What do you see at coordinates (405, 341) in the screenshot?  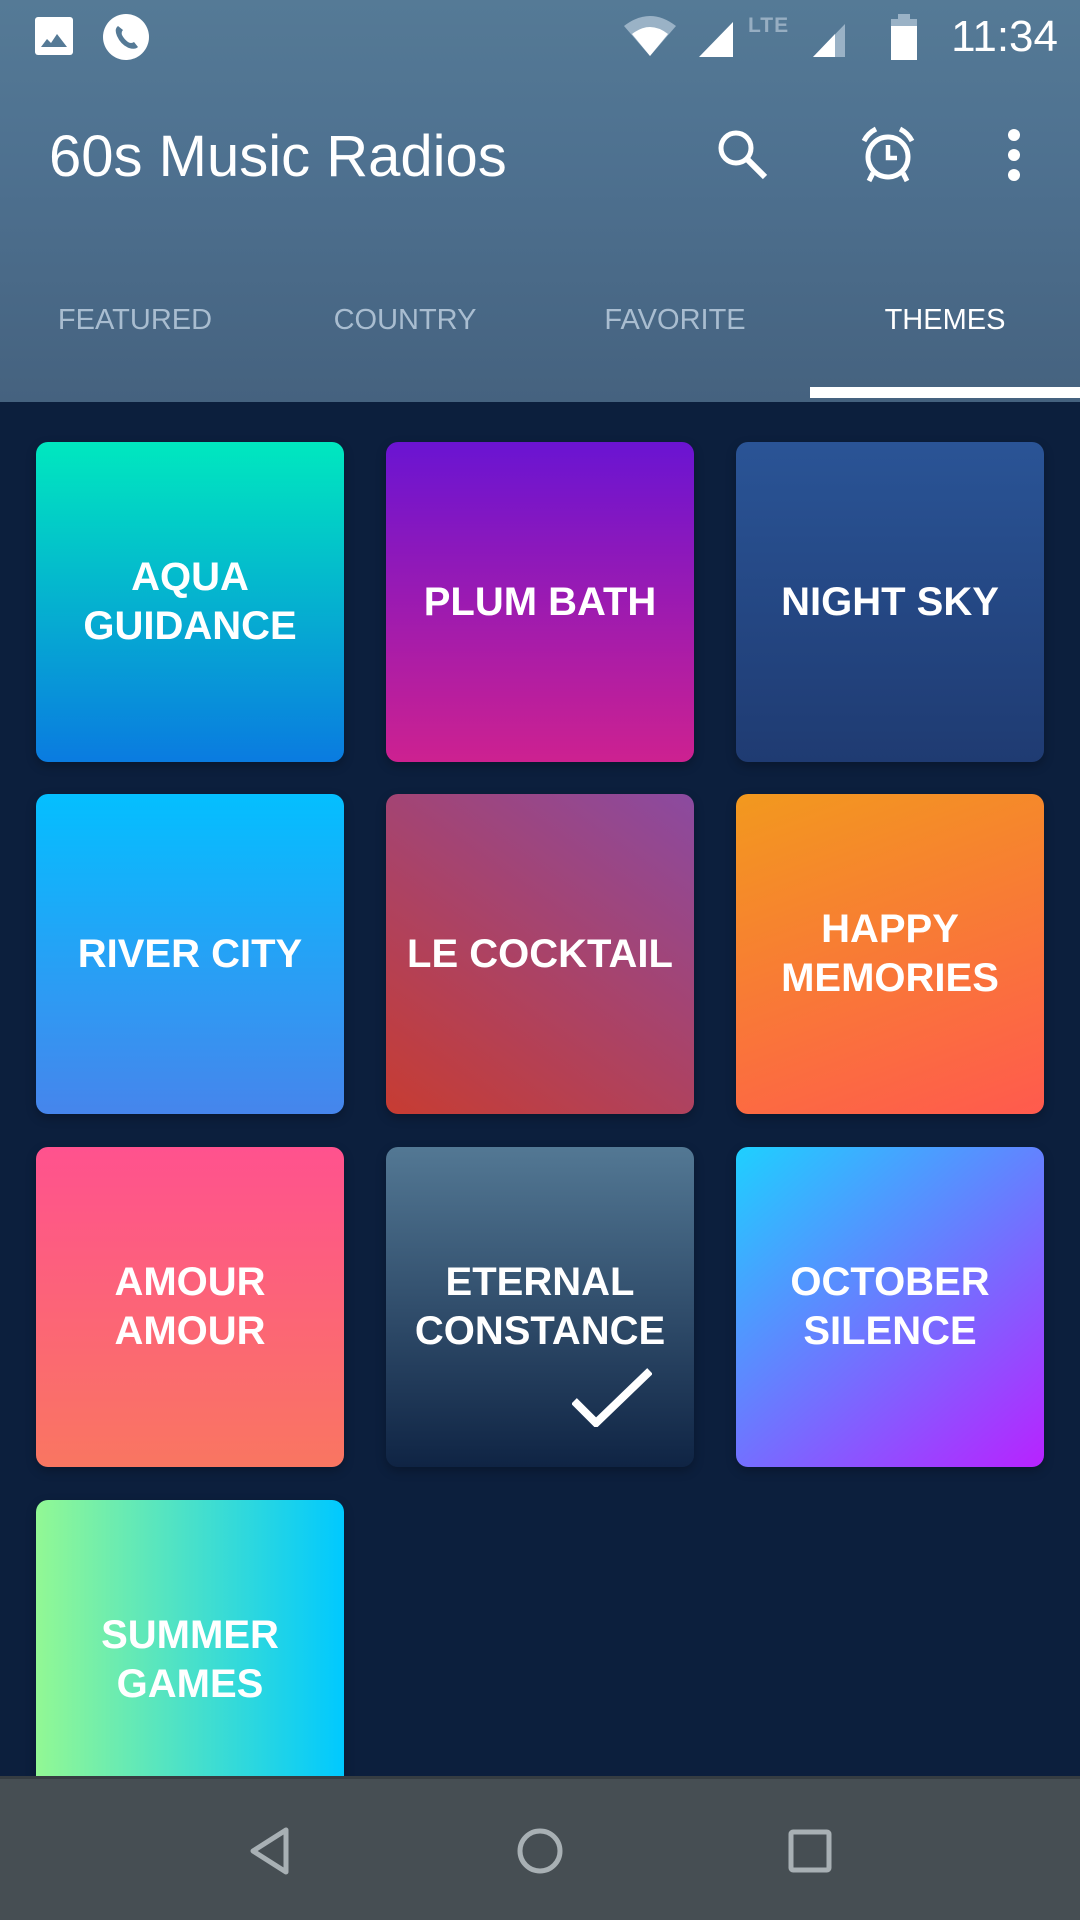 I see `tab-country: COUNTRY` at bounding box center [405, 341].